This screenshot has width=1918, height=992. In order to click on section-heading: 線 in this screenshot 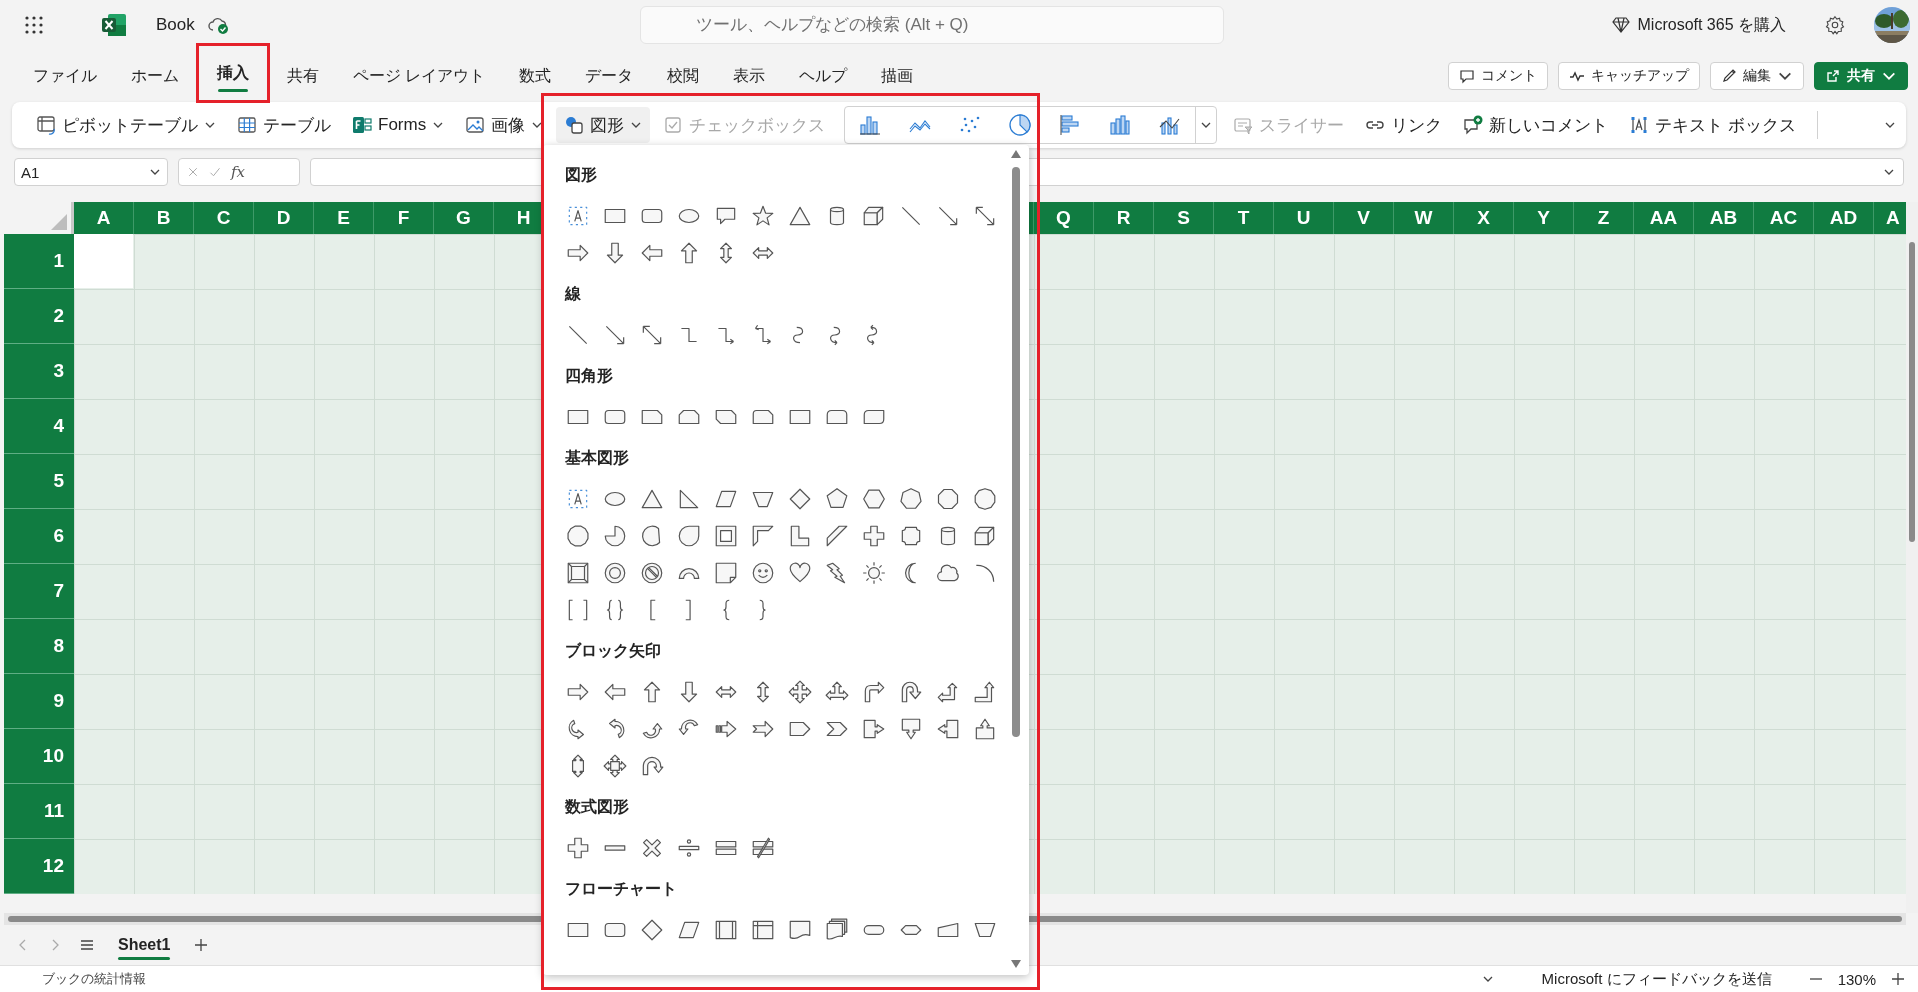, I will do `click(572, 294)`.